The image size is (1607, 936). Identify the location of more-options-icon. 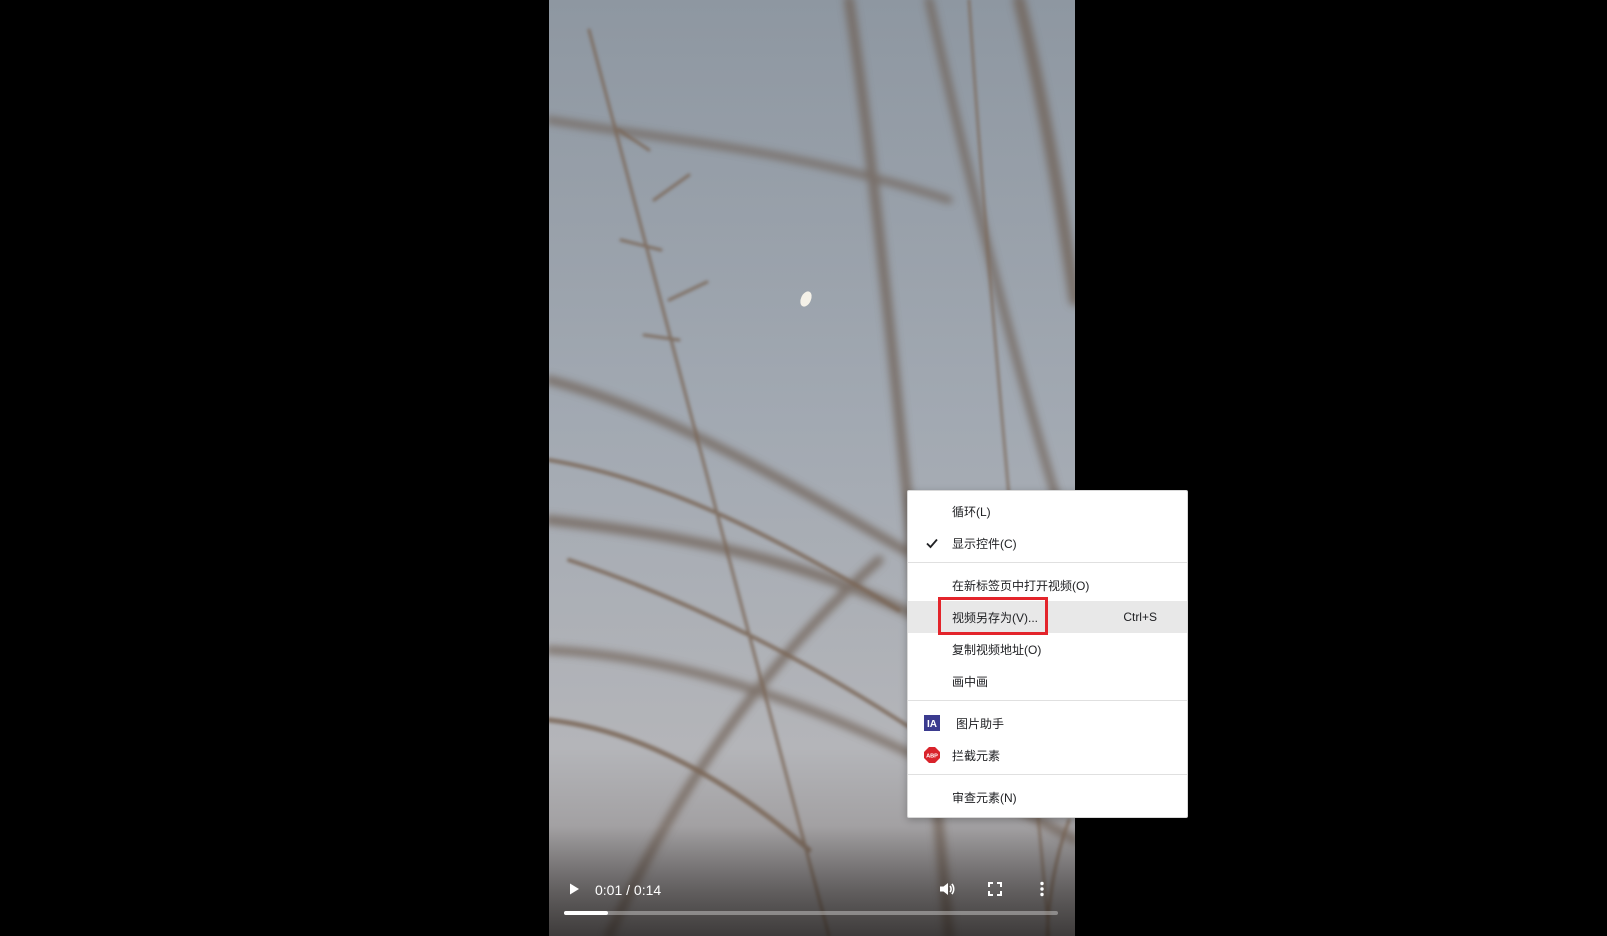
(1042, 889).